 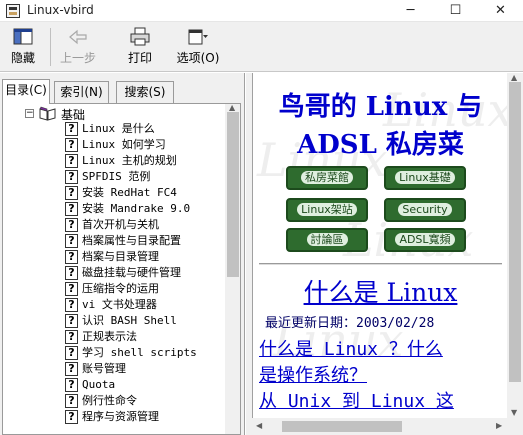 I want to click on nav-button-forum: 討論區, so click(x=327, y=240).